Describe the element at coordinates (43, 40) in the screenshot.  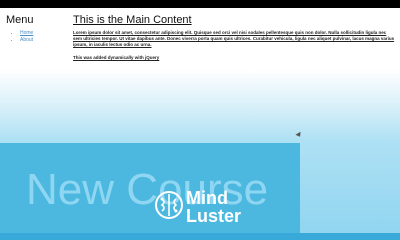
I see `menu-item-about: About` at that location.